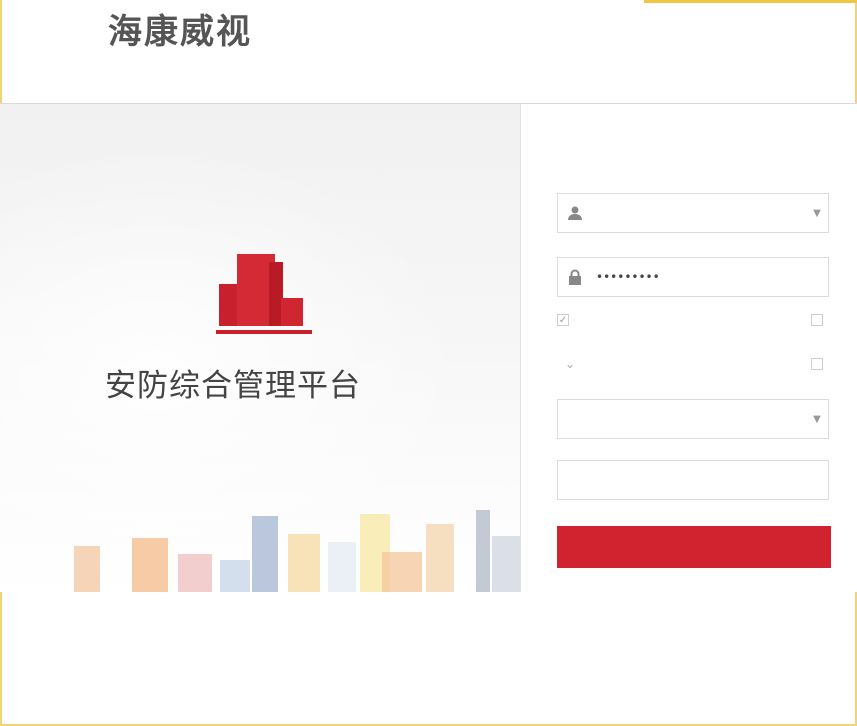  What do you see at coordinates (693, 213) in the screenshot?
I see `username-select: ▼` at bounding box center [693, 213].